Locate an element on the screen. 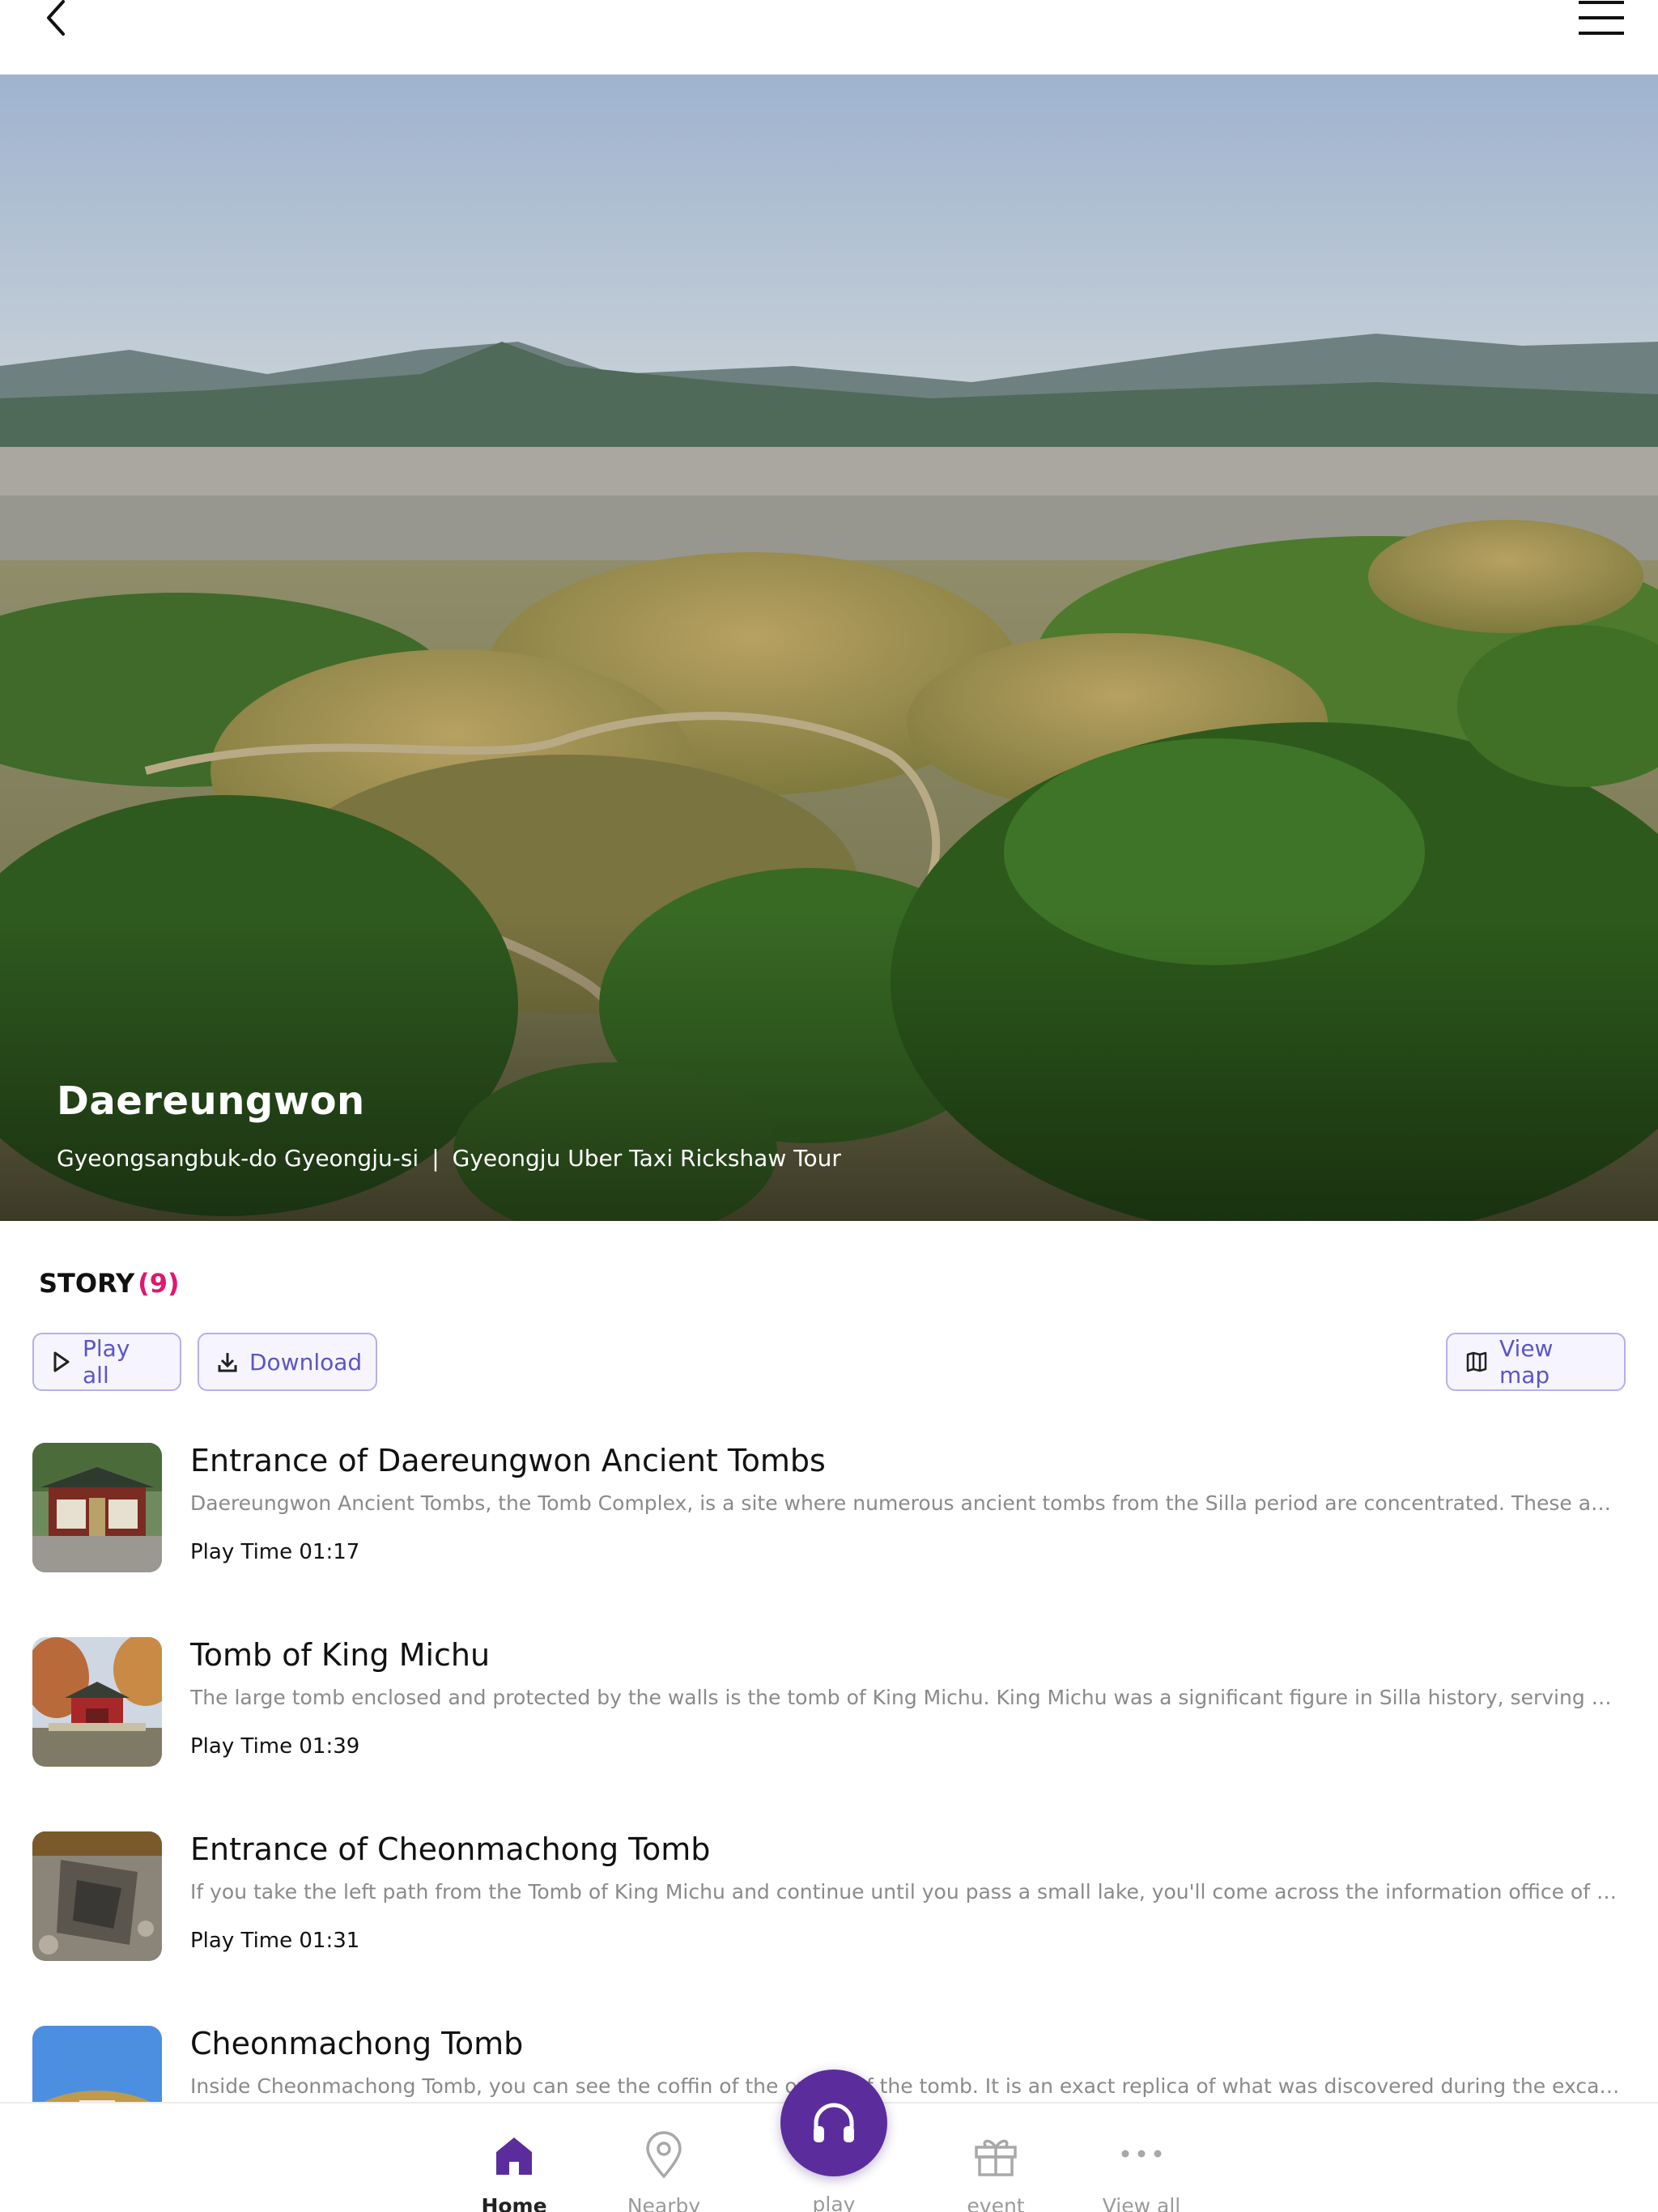 Image resolution: width=1658 pixels, height=2212 pixels. download-icon is located at coordinates (227, 1363).